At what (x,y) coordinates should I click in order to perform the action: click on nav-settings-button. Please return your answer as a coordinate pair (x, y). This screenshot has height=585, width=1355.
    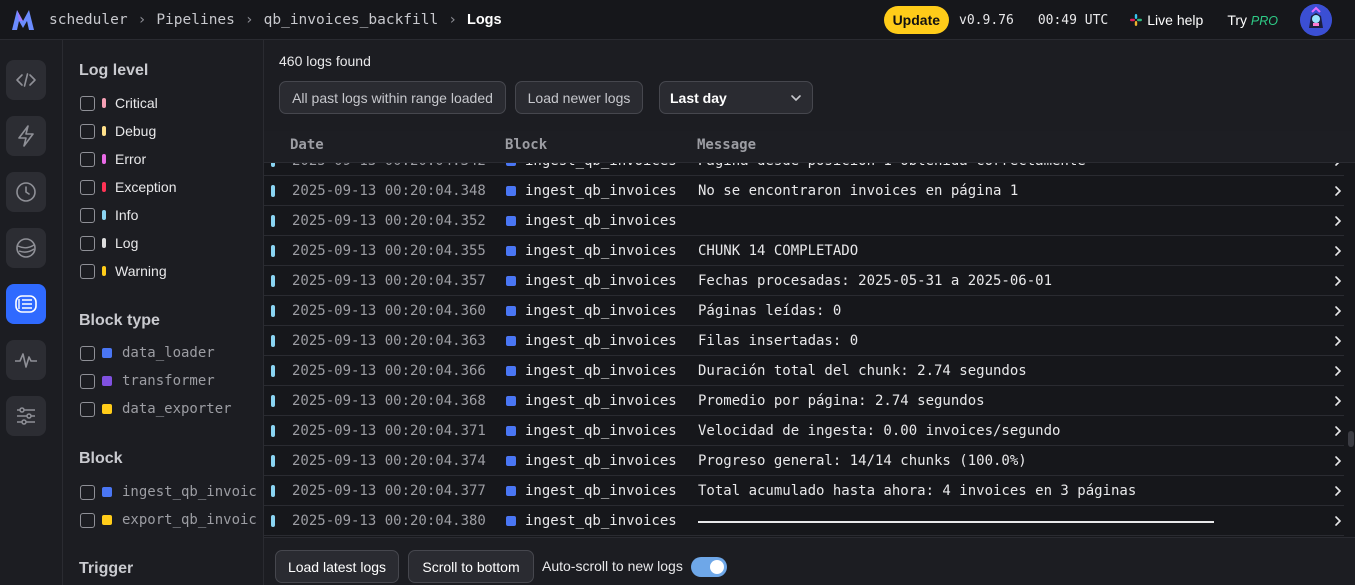
    Looking at the image, I should click on (26, 416).